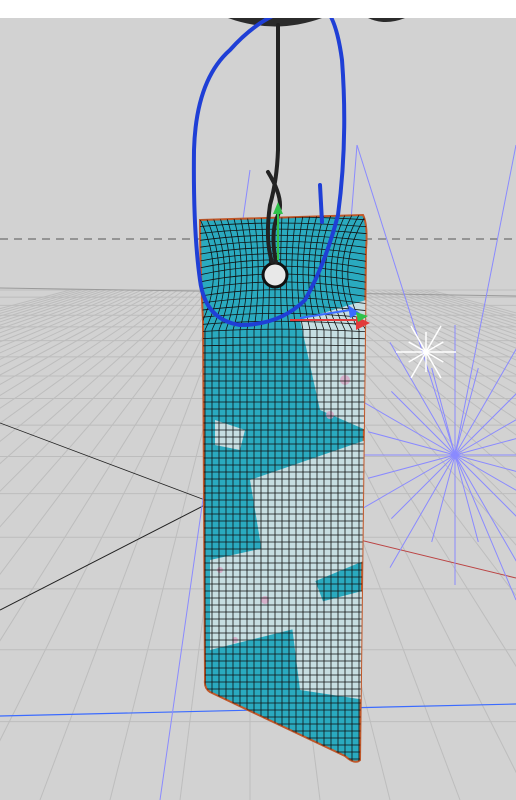 This screenshot has height=800, width=516. Describe the element at coordinates (426, 352) in the screenshot. I see `sun-light-icon` at that location.